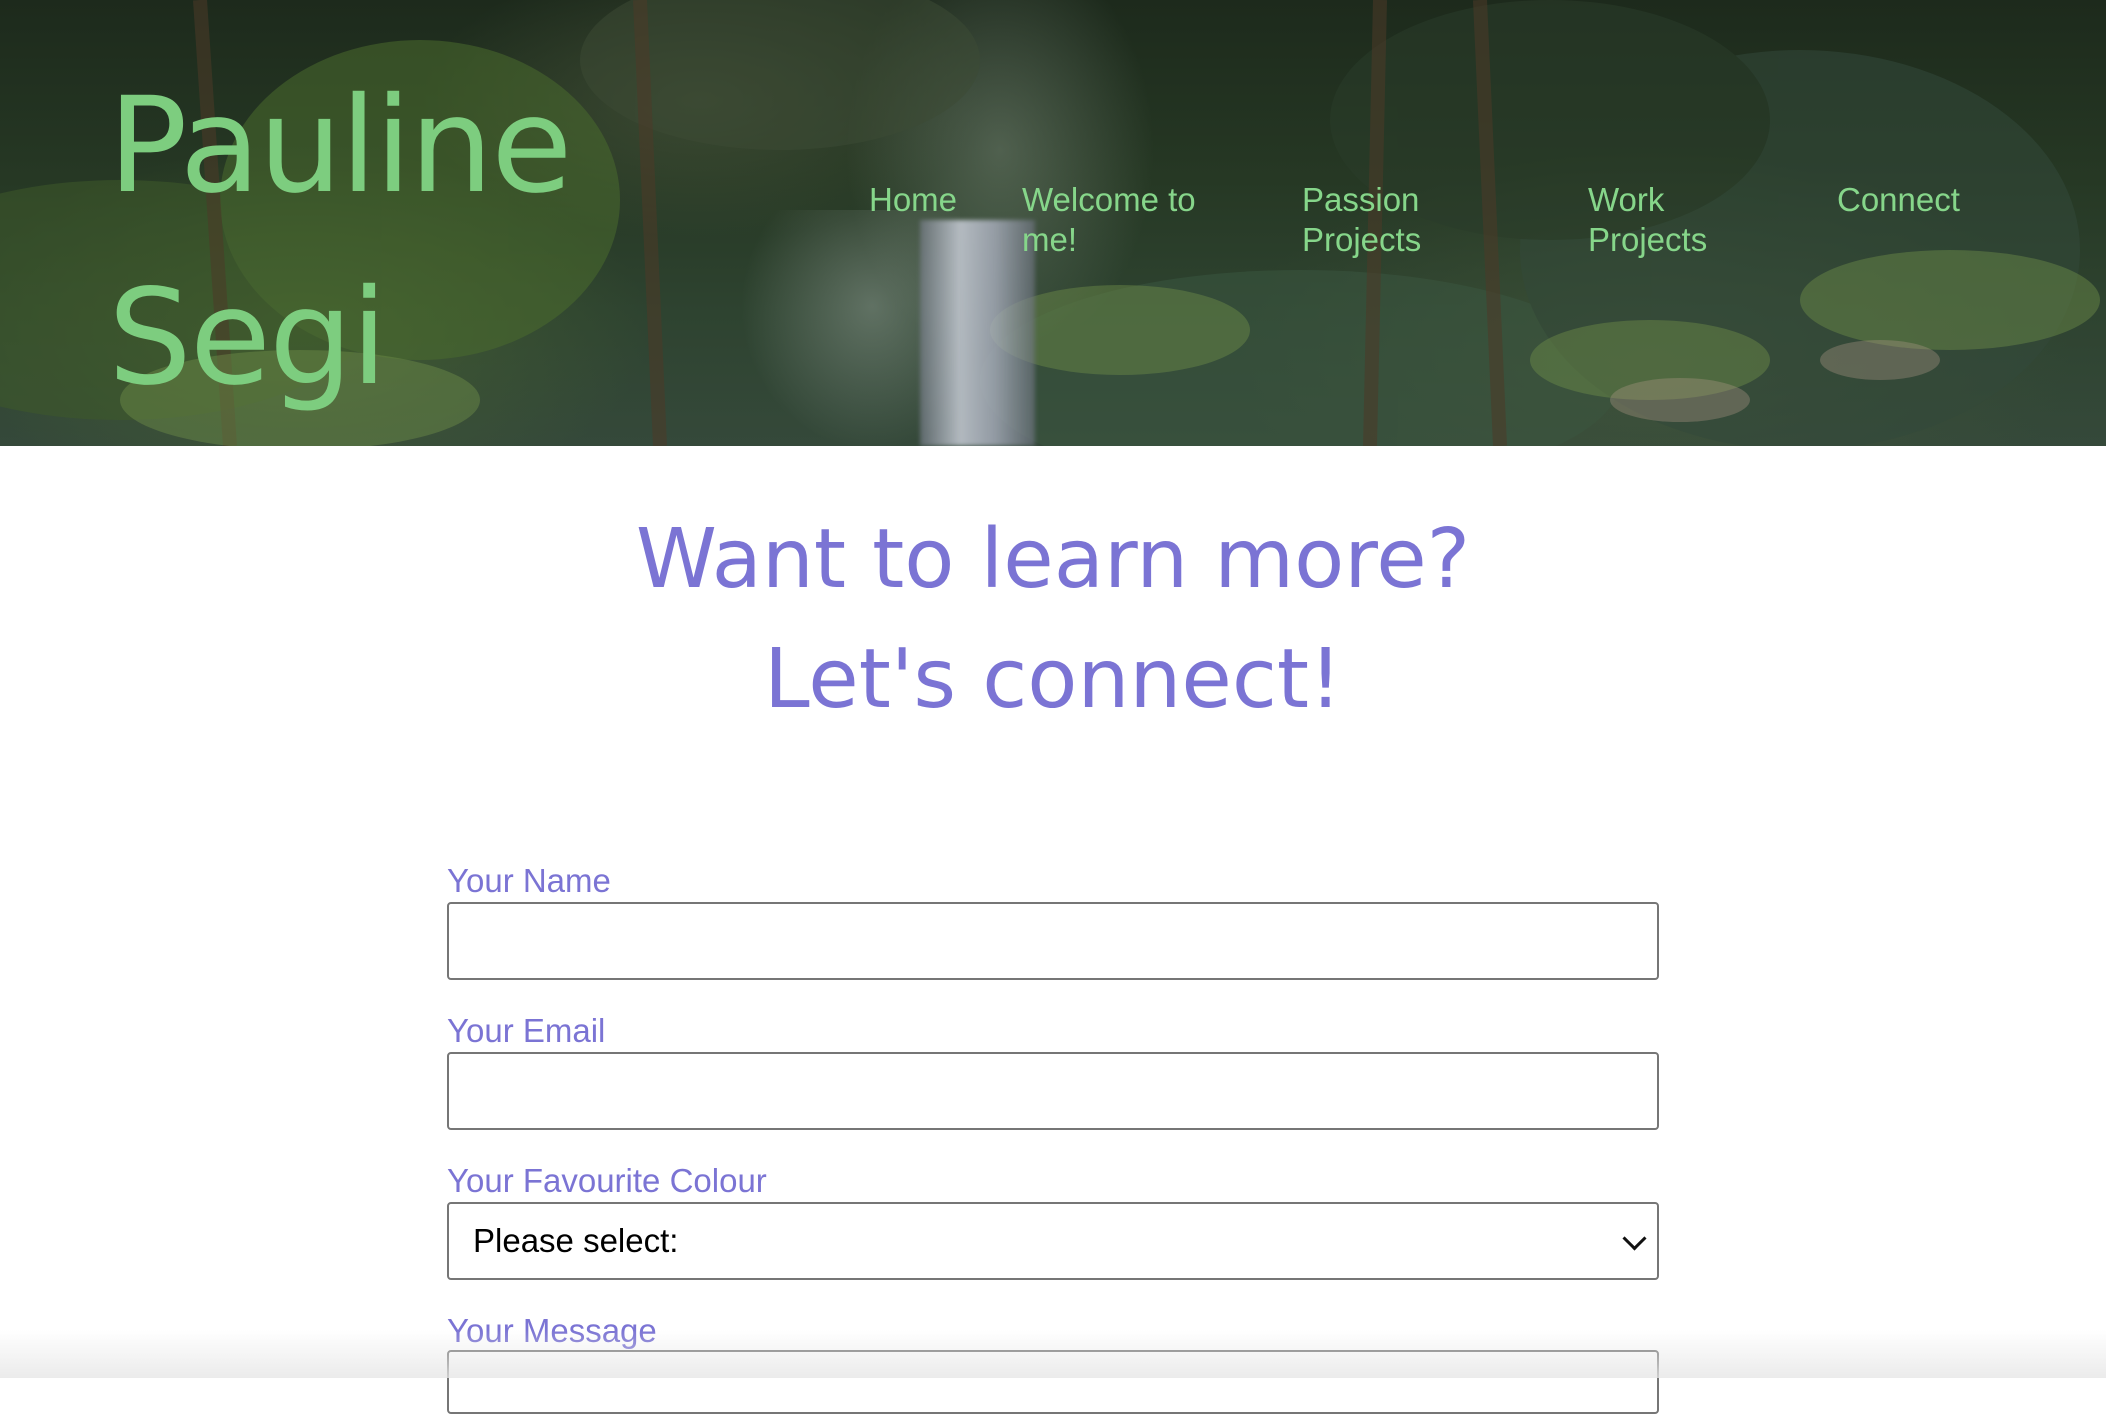 This screenshot has width=2106, height=1414. I want to click on nav-welcome: Welcome to me!, so click(1109, 220).